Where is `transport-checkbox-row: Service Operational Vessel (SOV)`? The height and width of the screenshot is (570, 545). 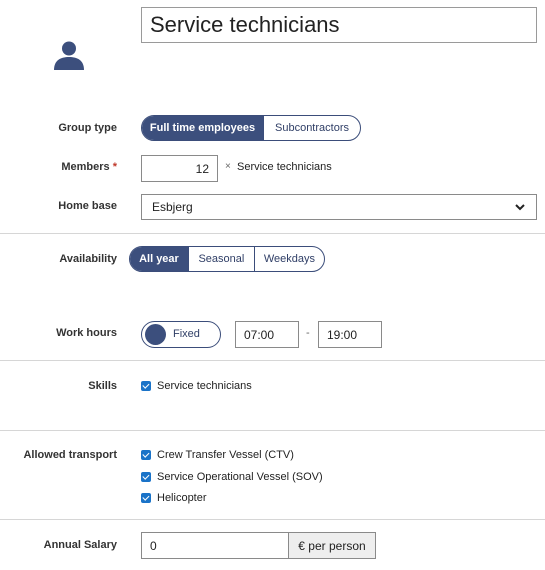
transport-checkbox-row: Service Operational Vessel (SOV) is located at coordinates (232, 477).